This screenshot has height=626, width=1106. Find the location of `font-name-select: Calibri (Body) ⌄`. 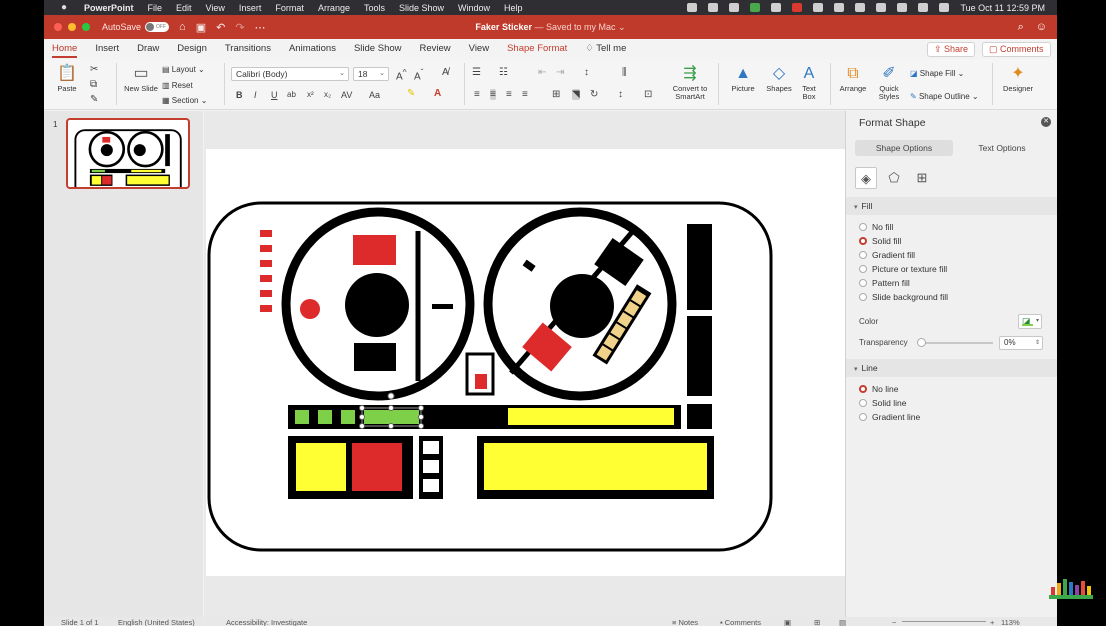

font-name-select: Calibri (Body) ⌄ is located at coordinates (290, 74).